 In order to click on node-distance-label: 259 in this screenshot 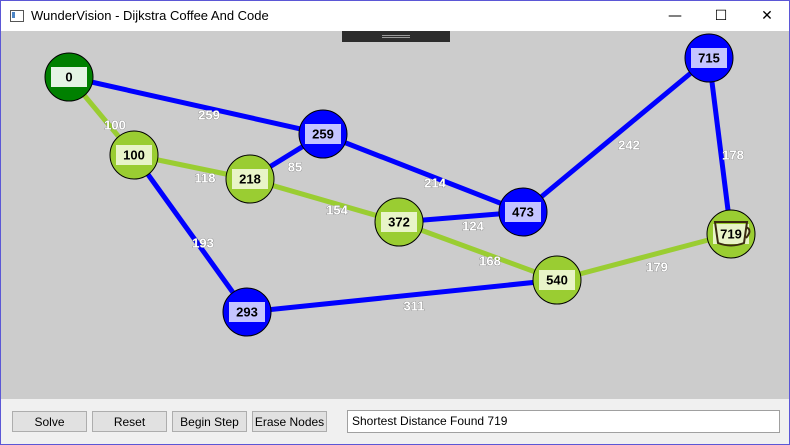, I will do `click(323, 133)`.